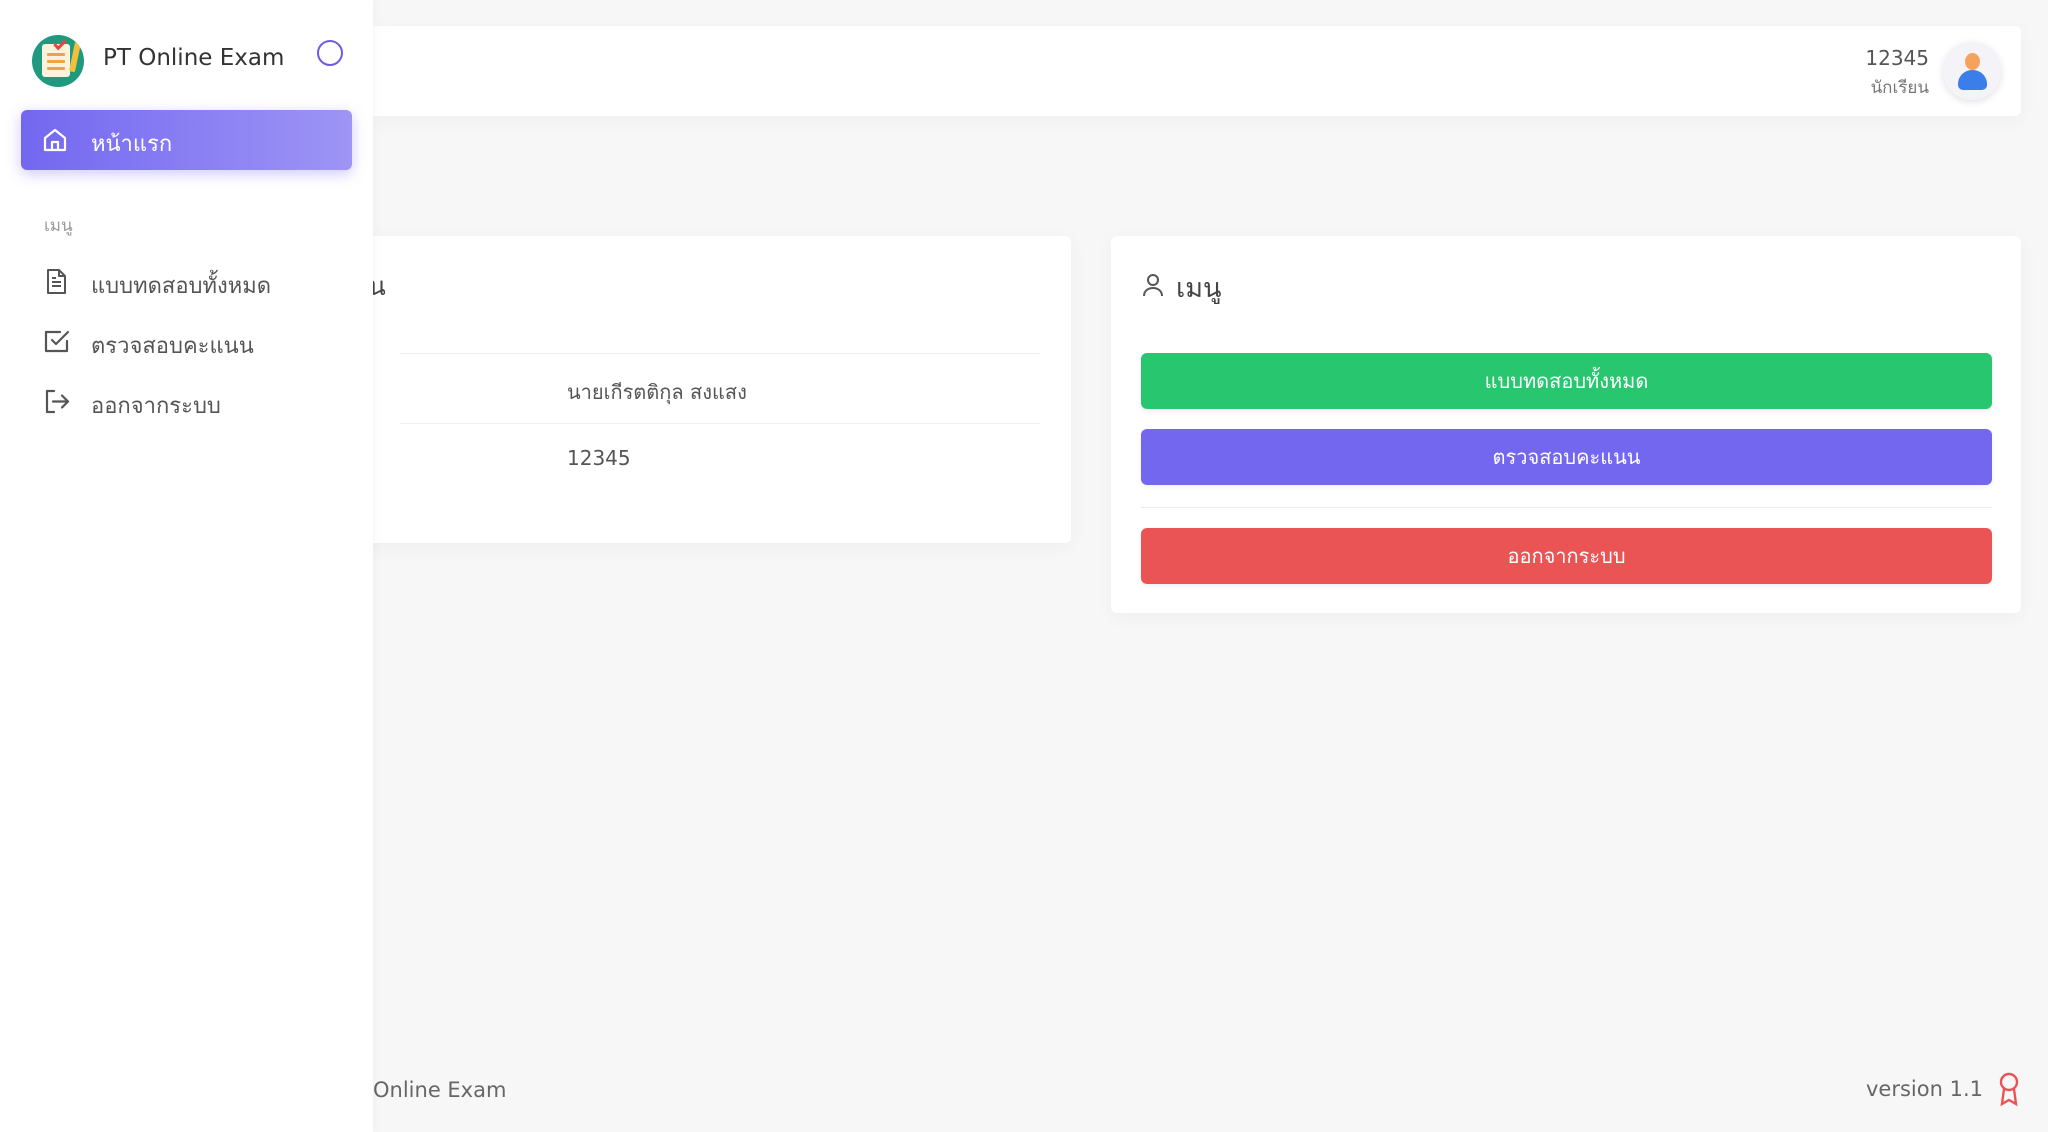 This screenshot has width=2048, height=1132. I want to click on check-score-button: ตรวจสอบคะแนน, so click(1566, 457).